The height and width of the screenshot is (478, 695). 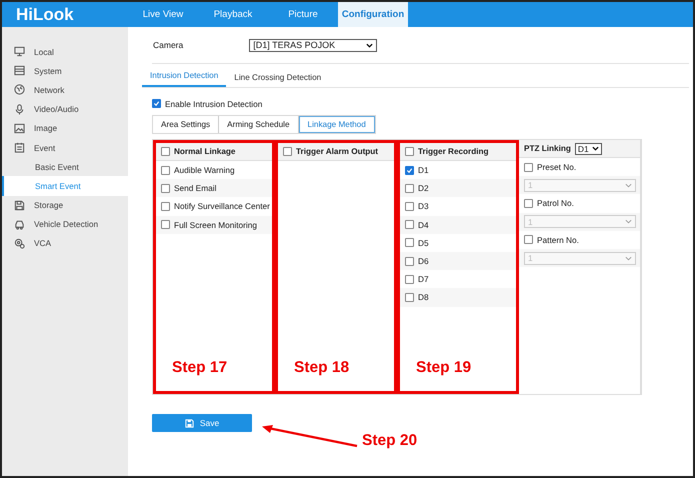 What do you see at coordinates (259, 124) in the screenshot?
I see `step-tab: Arming Schedule` at bounding box center [259, 124].